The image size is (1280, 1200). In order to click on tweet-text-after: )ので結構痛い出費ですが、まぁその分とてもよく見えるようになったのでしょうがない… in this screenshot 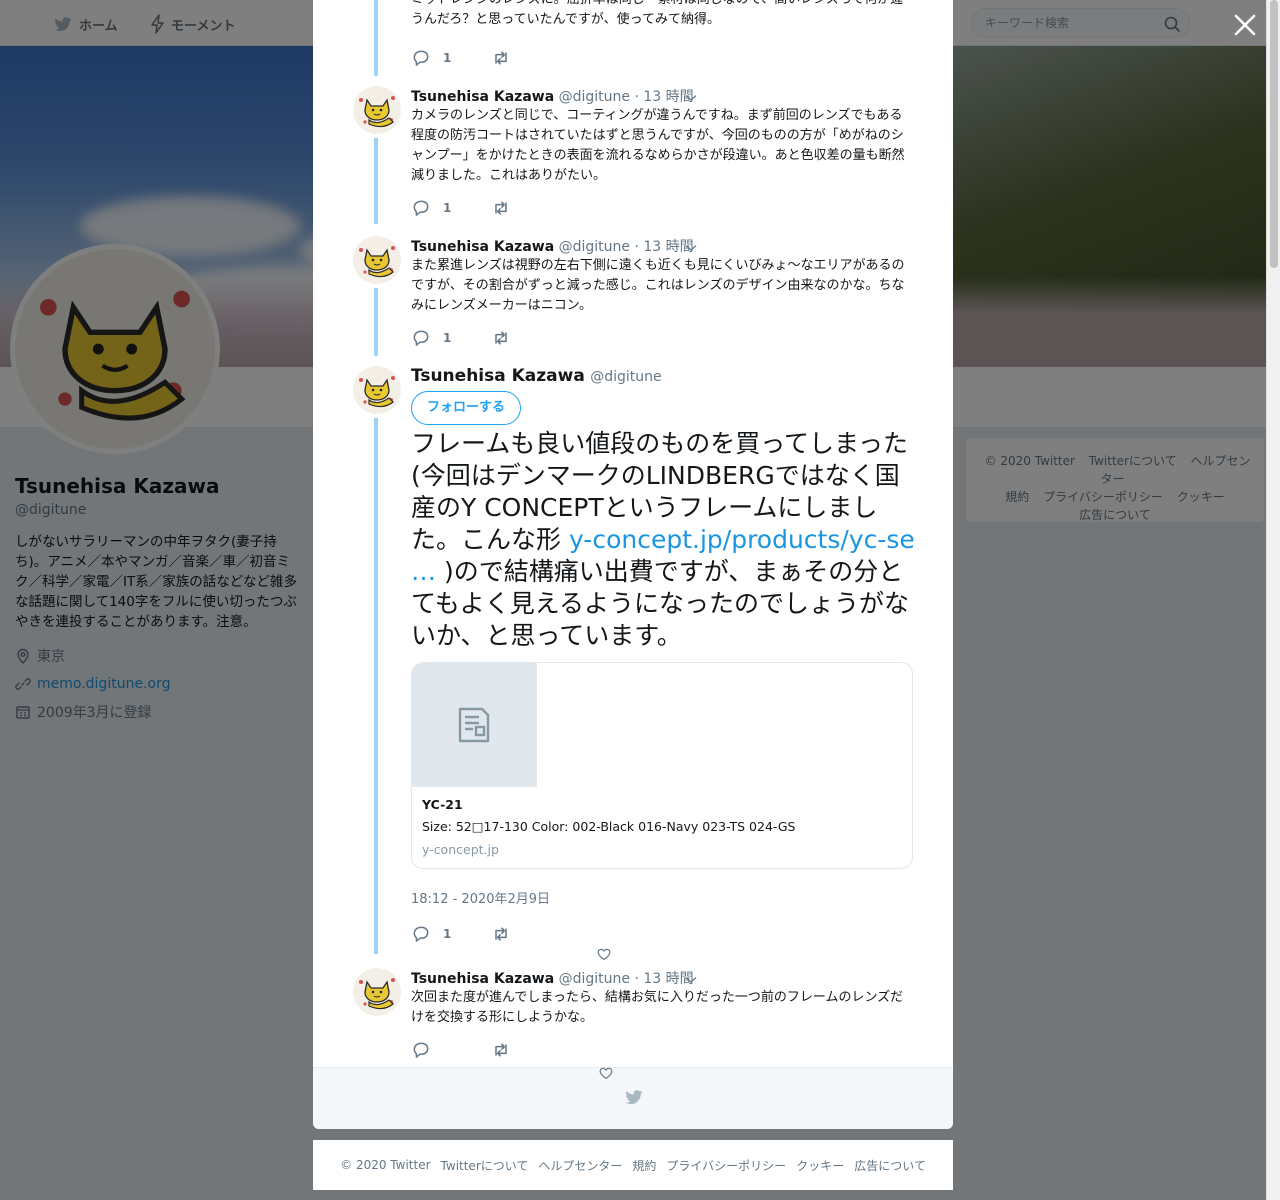, I will do `click(660, 603)`.